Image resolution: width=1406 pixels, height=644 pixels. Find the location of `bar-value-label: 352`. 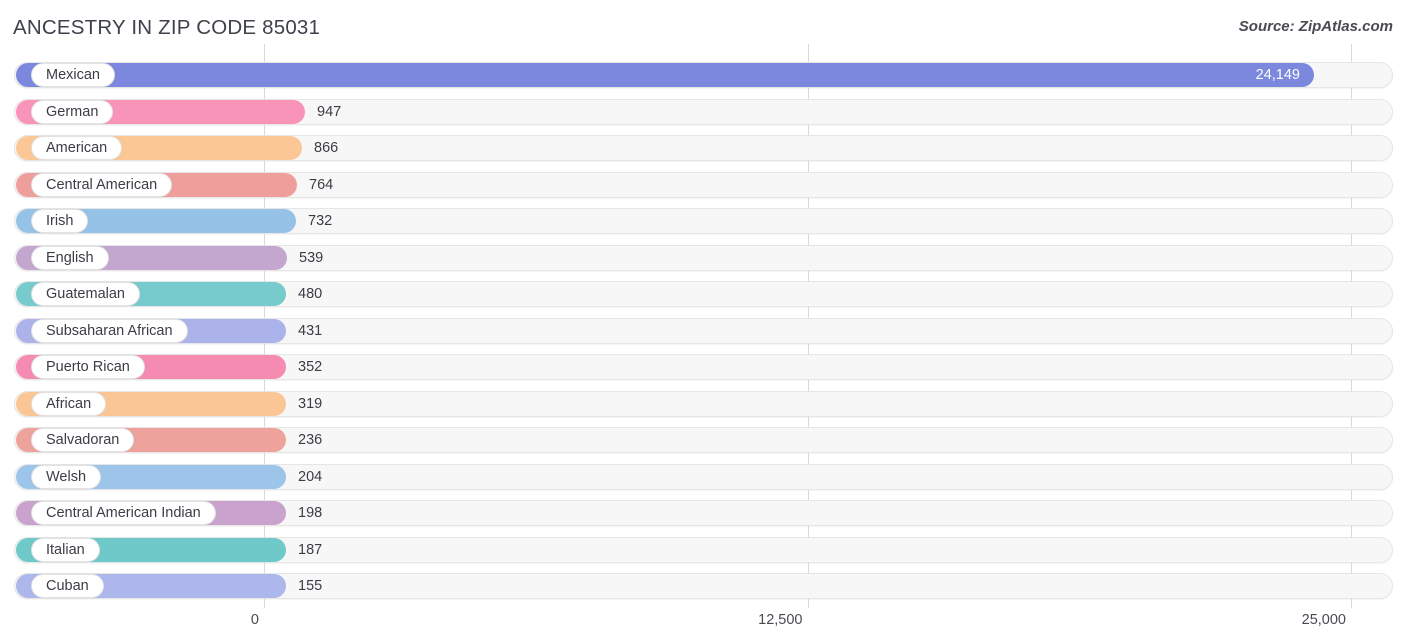

bar-value-label: 352 is located at coordinates (310, 367).